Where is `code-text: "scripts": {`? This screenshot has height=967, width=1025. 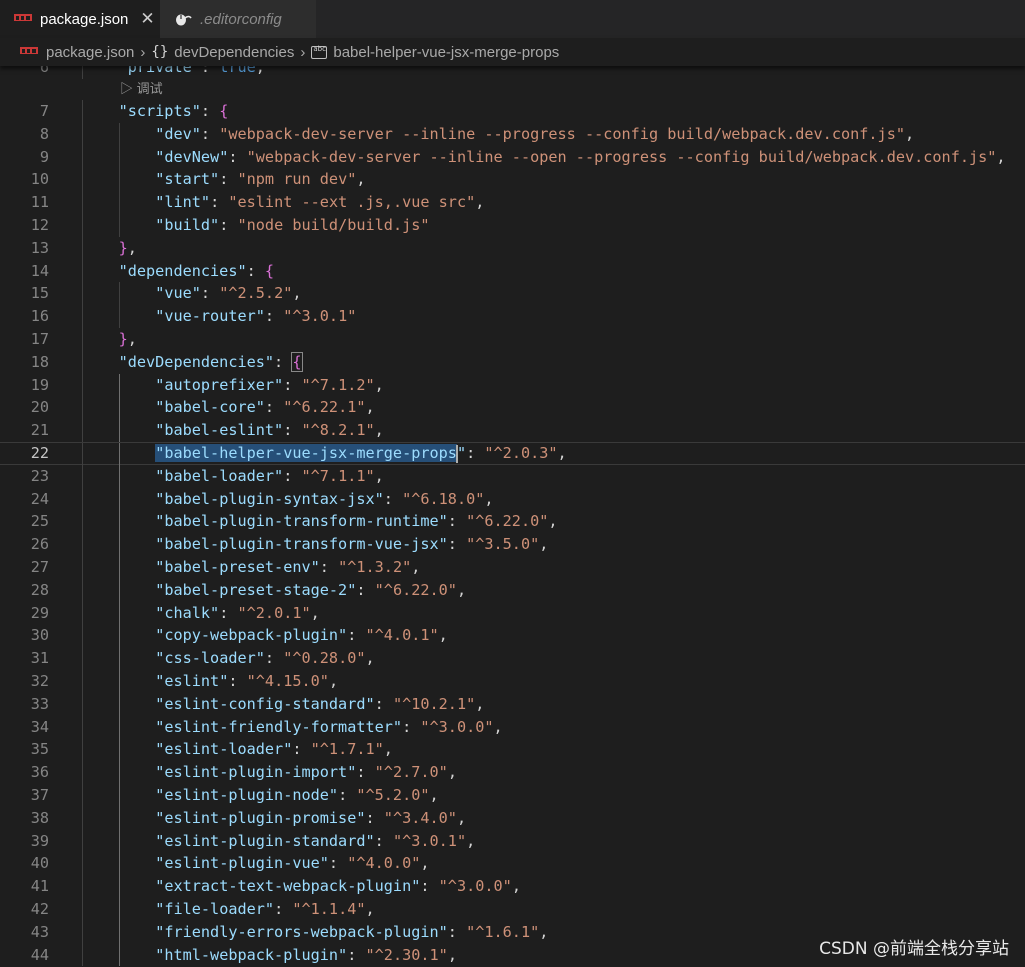
code-text: "scripts": { is located at coordinates (174, 111).